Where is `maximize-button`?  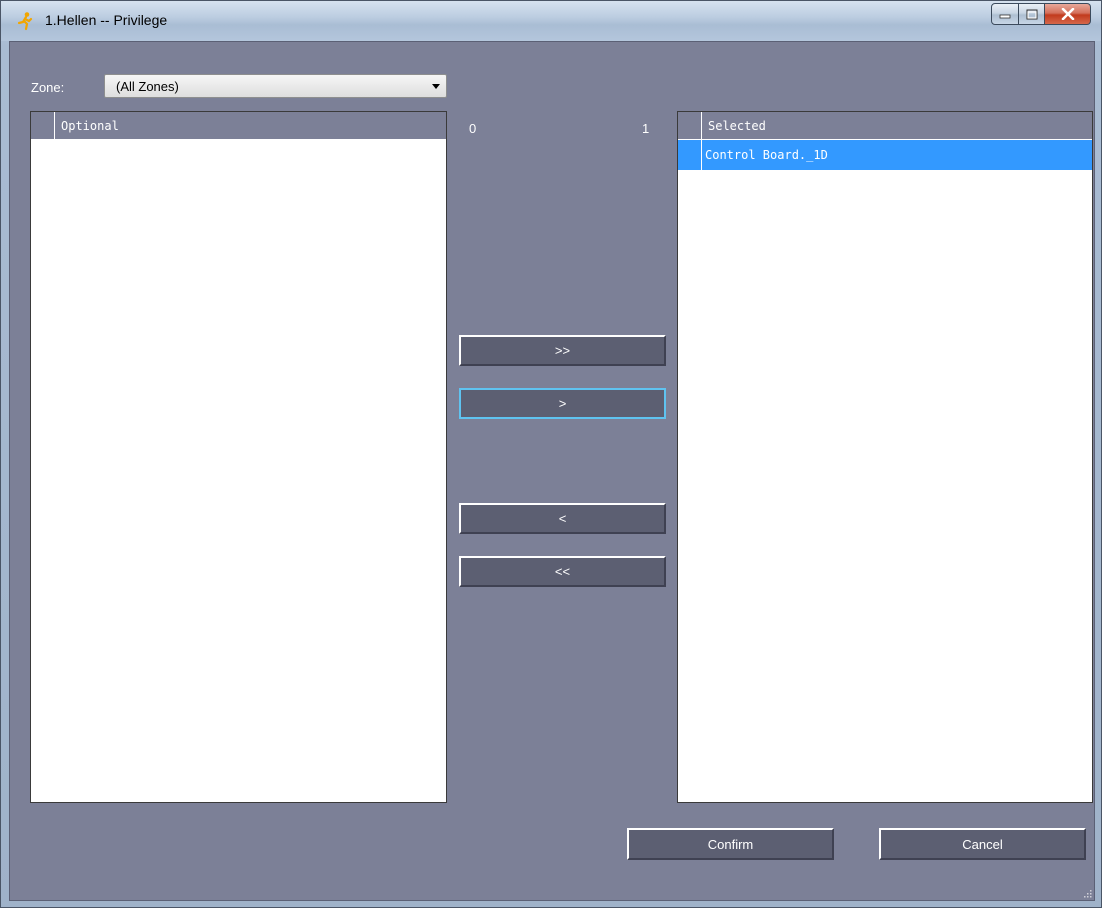 maximize-button is located at coordinates (1032, 14).